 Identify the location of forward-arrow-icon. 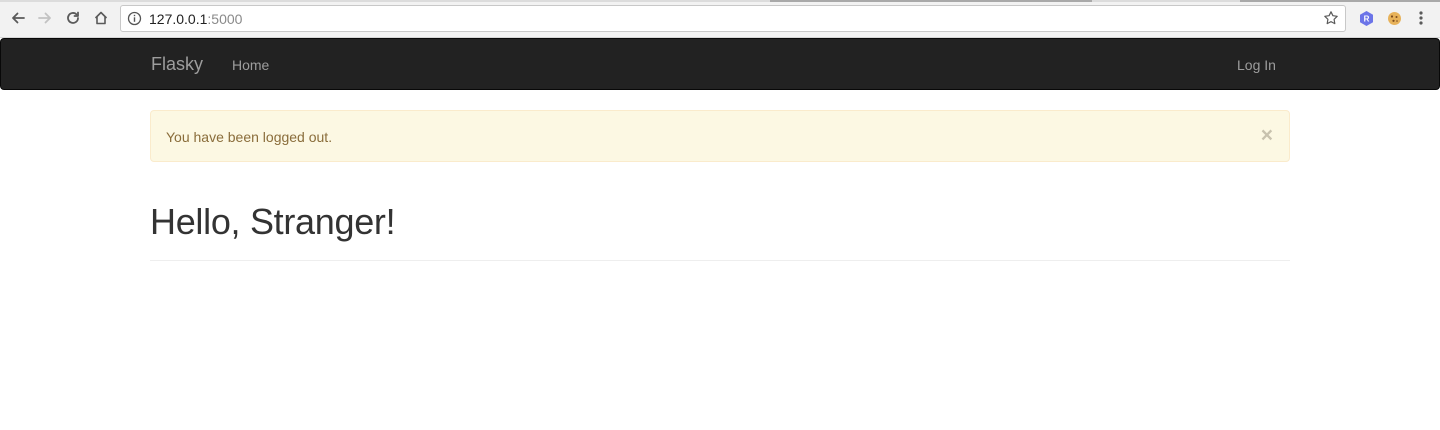
(45, 18).